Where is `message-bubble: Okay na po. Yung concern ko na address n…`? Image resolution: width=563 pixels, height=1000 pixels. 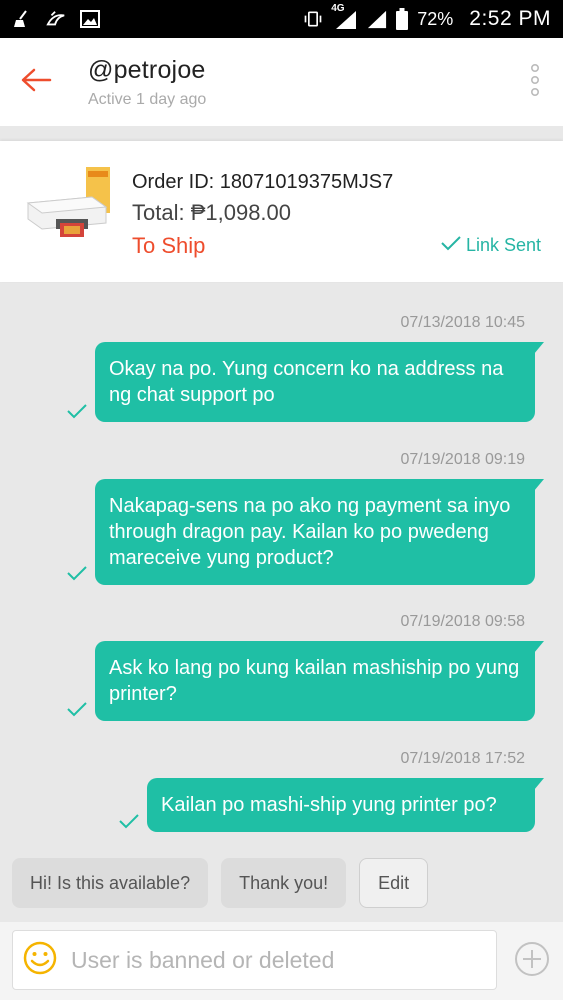
message-bubble: Okay na po. Yung concern ko na address n… is located at coordinates (319, 382).